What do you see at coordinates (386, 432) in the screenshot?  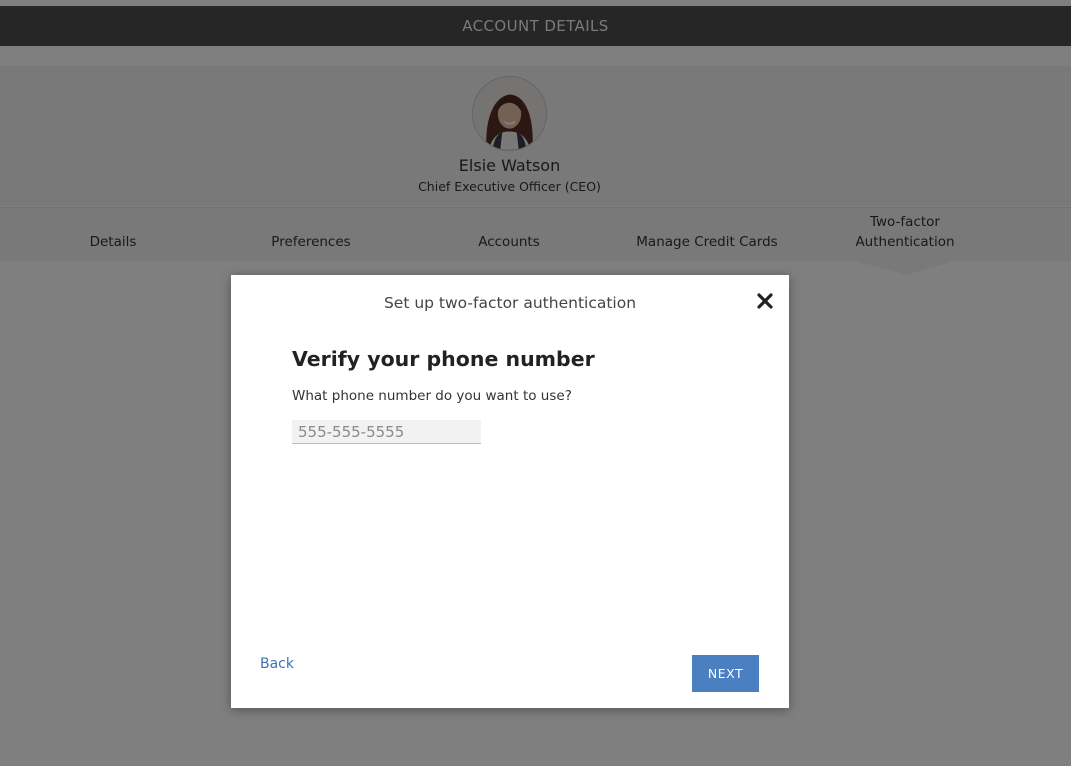 I see `phone-number-input` at bounding box center [386, 432].